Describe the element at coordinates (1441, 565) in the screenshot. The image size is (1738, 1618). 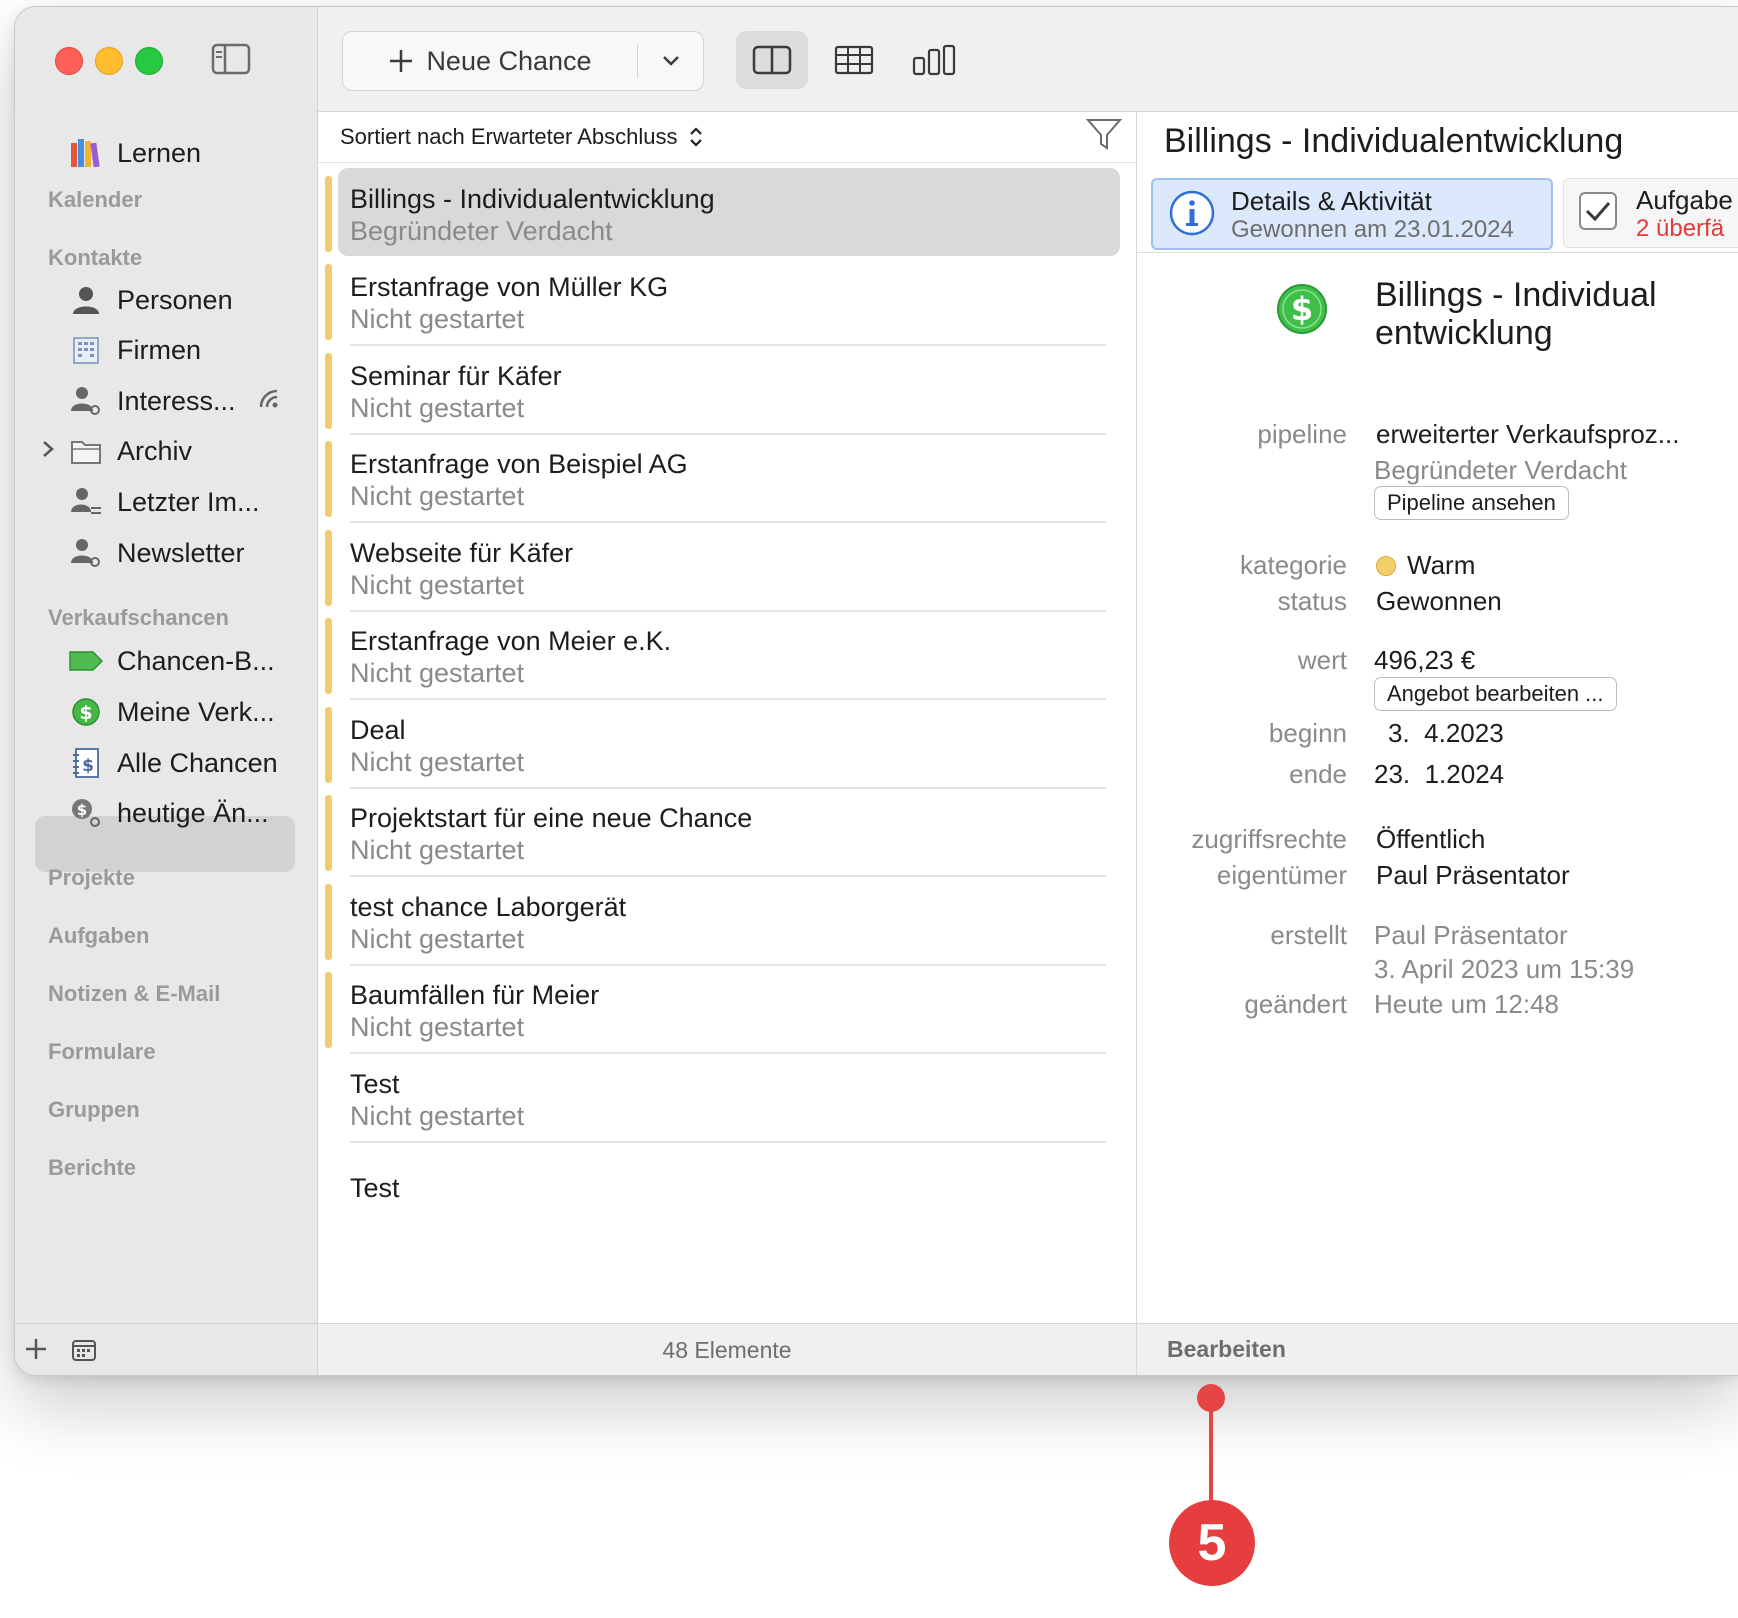
I see `value-kategorie: Warm` at that location.